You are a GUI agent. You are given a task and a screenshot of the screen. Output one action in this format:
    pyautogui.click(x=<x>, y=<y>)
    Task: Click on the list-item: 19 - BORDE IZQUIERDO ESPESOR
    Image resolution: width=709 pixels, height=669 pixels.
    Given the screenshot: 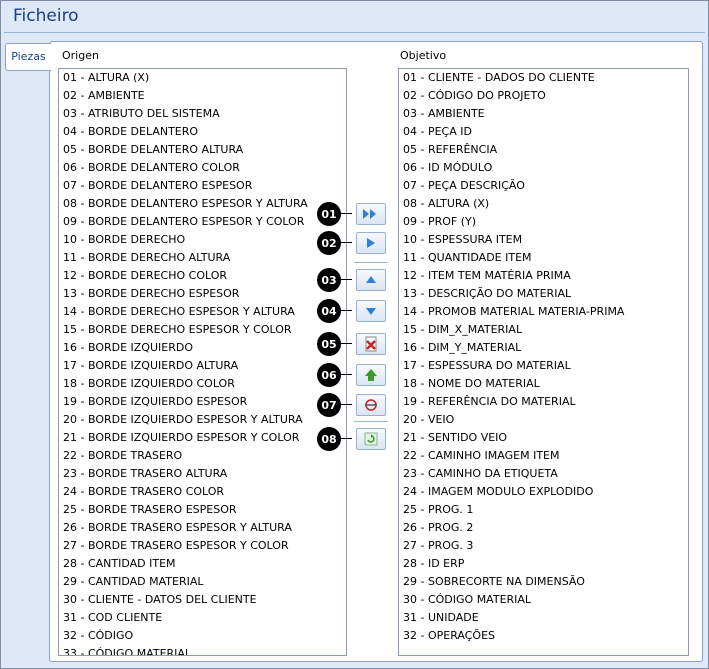 What is the action you would take?
    pyautogui.click(x=202, y=402)
    